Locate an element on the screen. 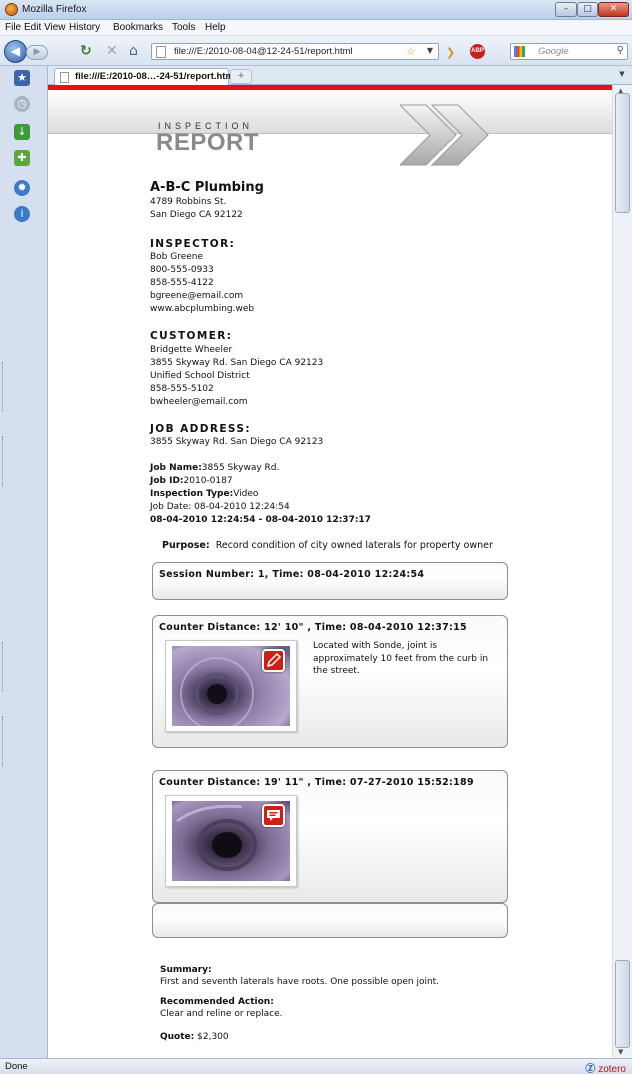 The image size is (632, 1074). inspection-type-value: Video is located at coordinates (246, 494).